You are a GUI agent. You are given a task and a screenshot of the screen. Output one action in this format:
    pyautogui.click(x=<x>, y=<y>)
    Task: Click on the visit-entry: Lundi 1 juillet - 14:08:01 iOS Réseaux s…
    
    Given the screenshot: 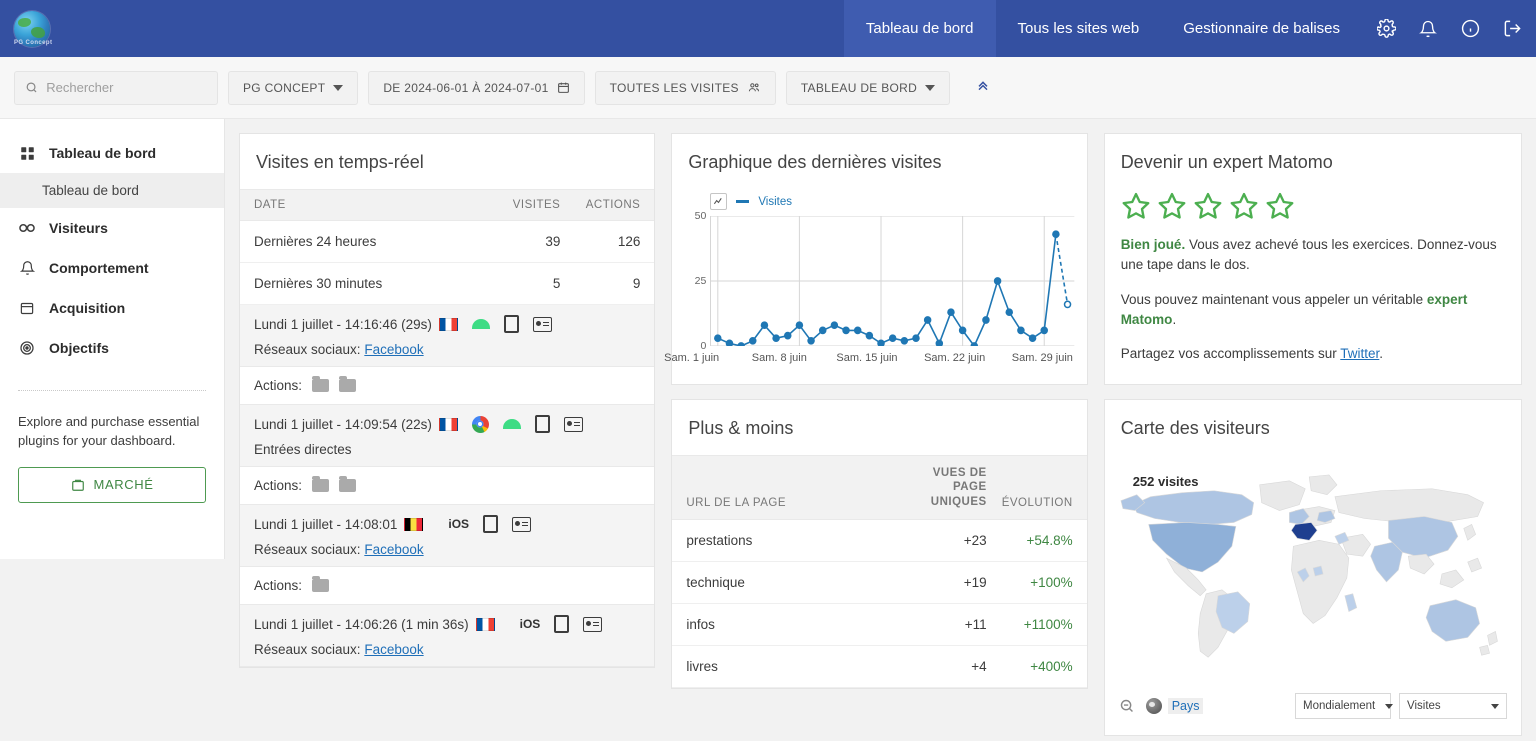 What is the action you would take?
    pyautogui.click(x=447, y=536)
    